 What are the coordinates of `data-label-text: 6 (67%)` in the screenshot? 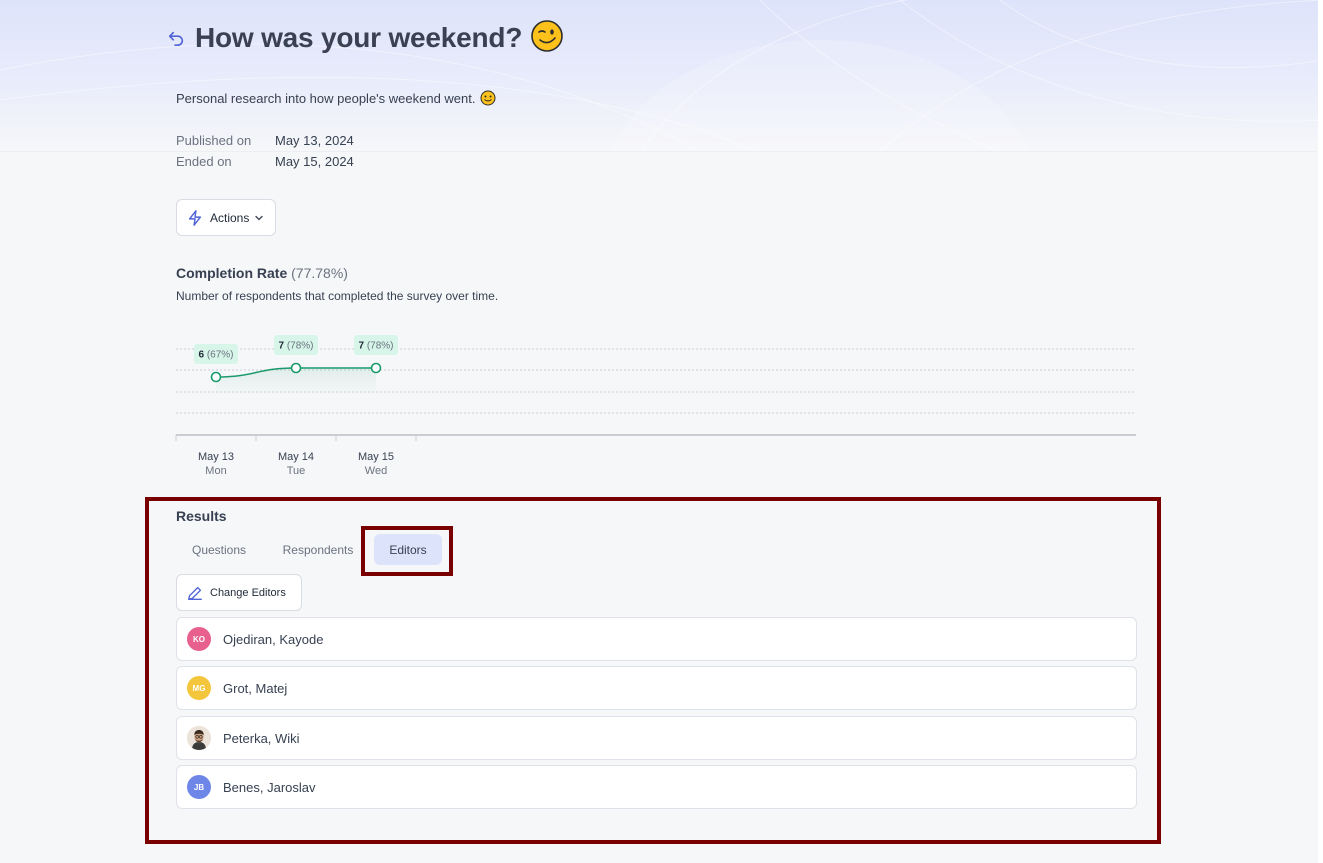 It's located at (215, 355).